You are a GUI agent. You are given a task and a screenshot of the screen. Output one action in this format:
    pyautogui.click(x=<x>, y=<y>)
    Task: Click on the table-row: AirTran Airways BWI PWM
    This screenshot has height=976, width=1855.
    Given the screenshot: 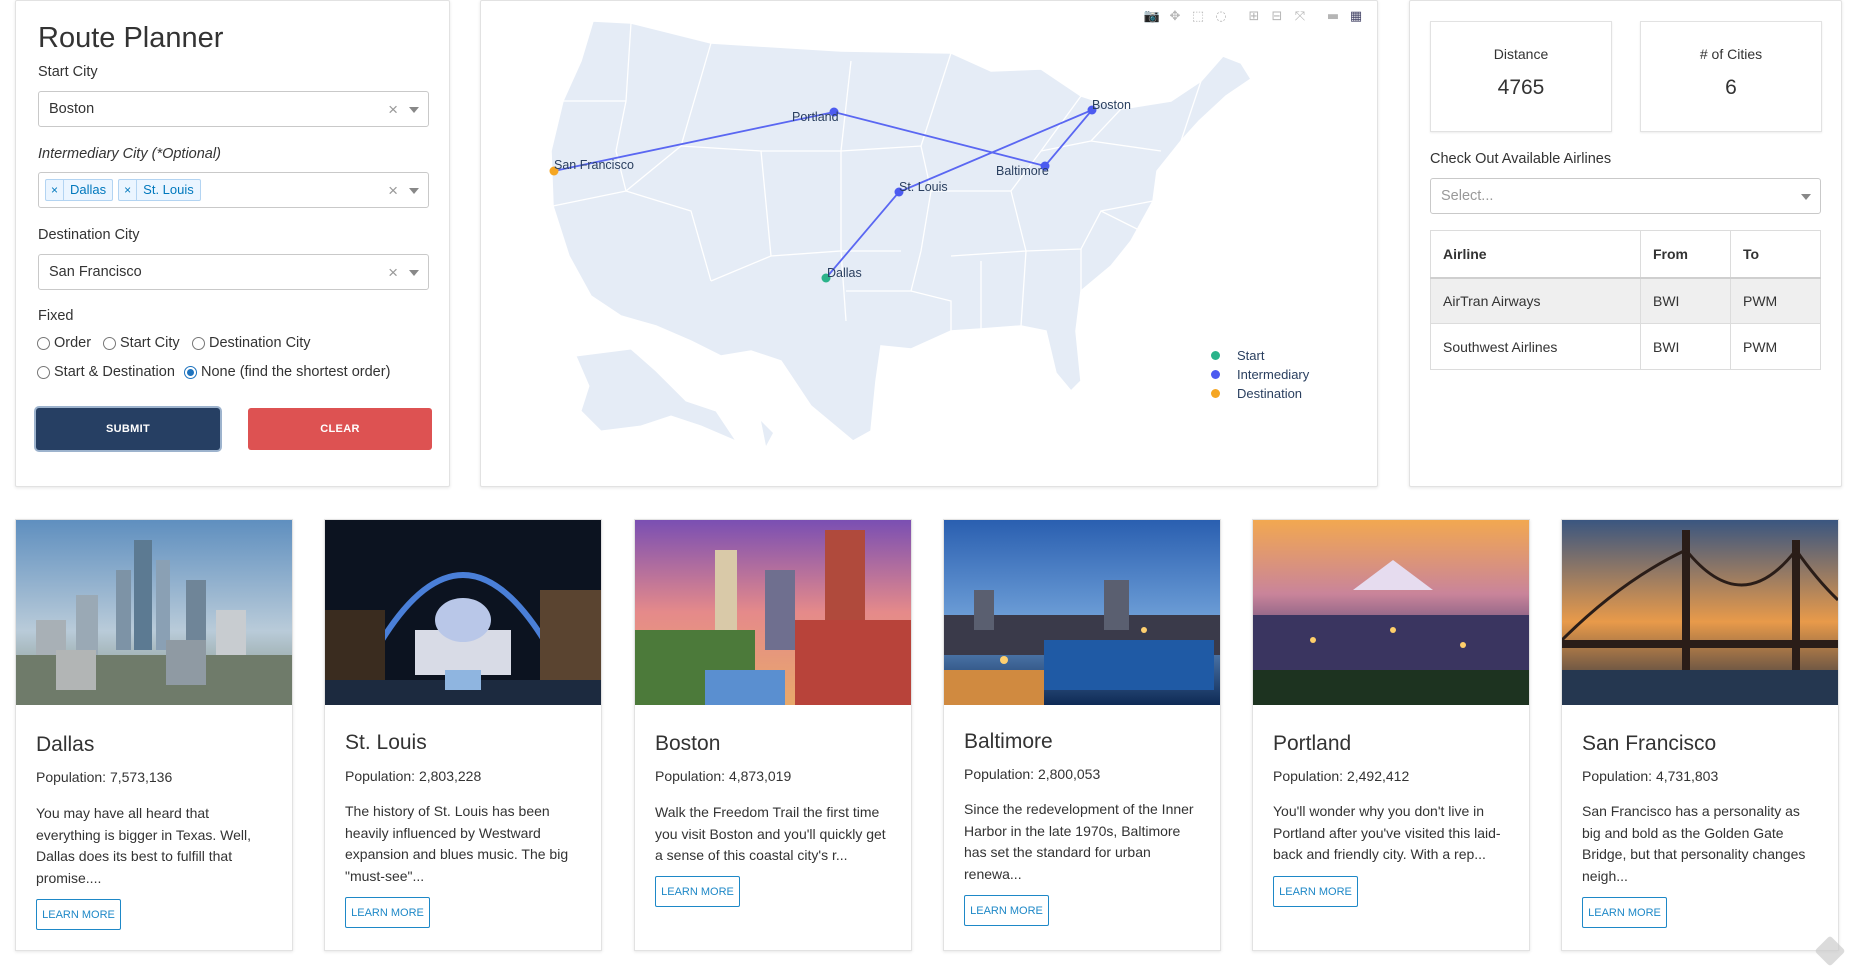 What is the action you would take?
    pyautogui.click(x=1625, y=300)
    